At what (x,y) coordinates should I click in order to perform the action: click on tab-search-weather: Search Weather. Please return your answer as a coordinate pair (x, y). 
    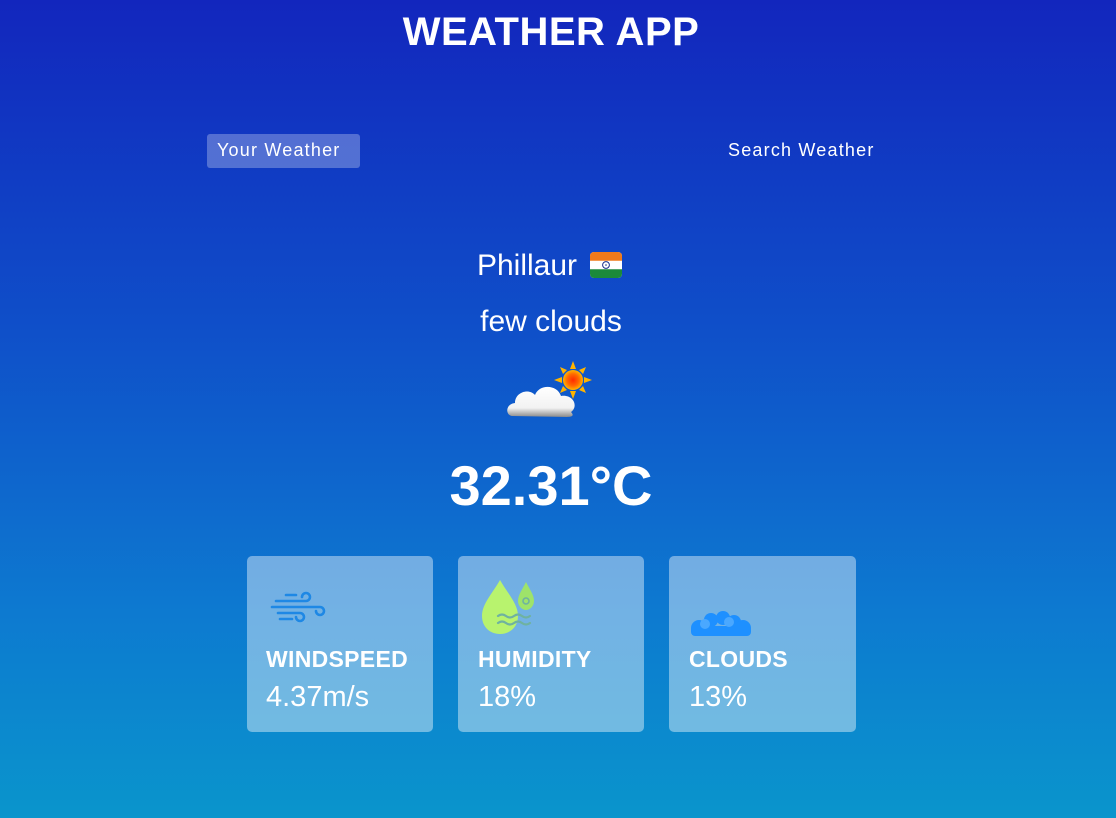
    Looking at the image, I should click on (806, 151).